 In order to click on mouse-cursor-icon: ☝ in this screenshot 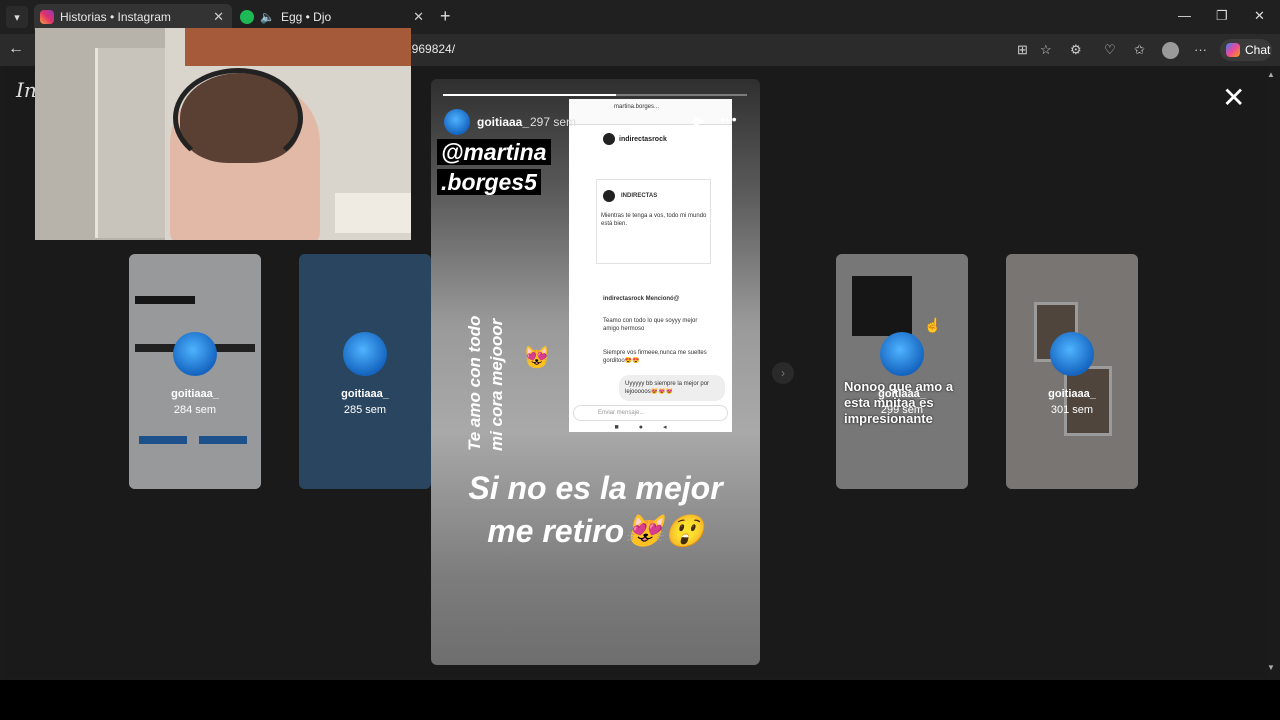, I will do `click(933, 325)`.